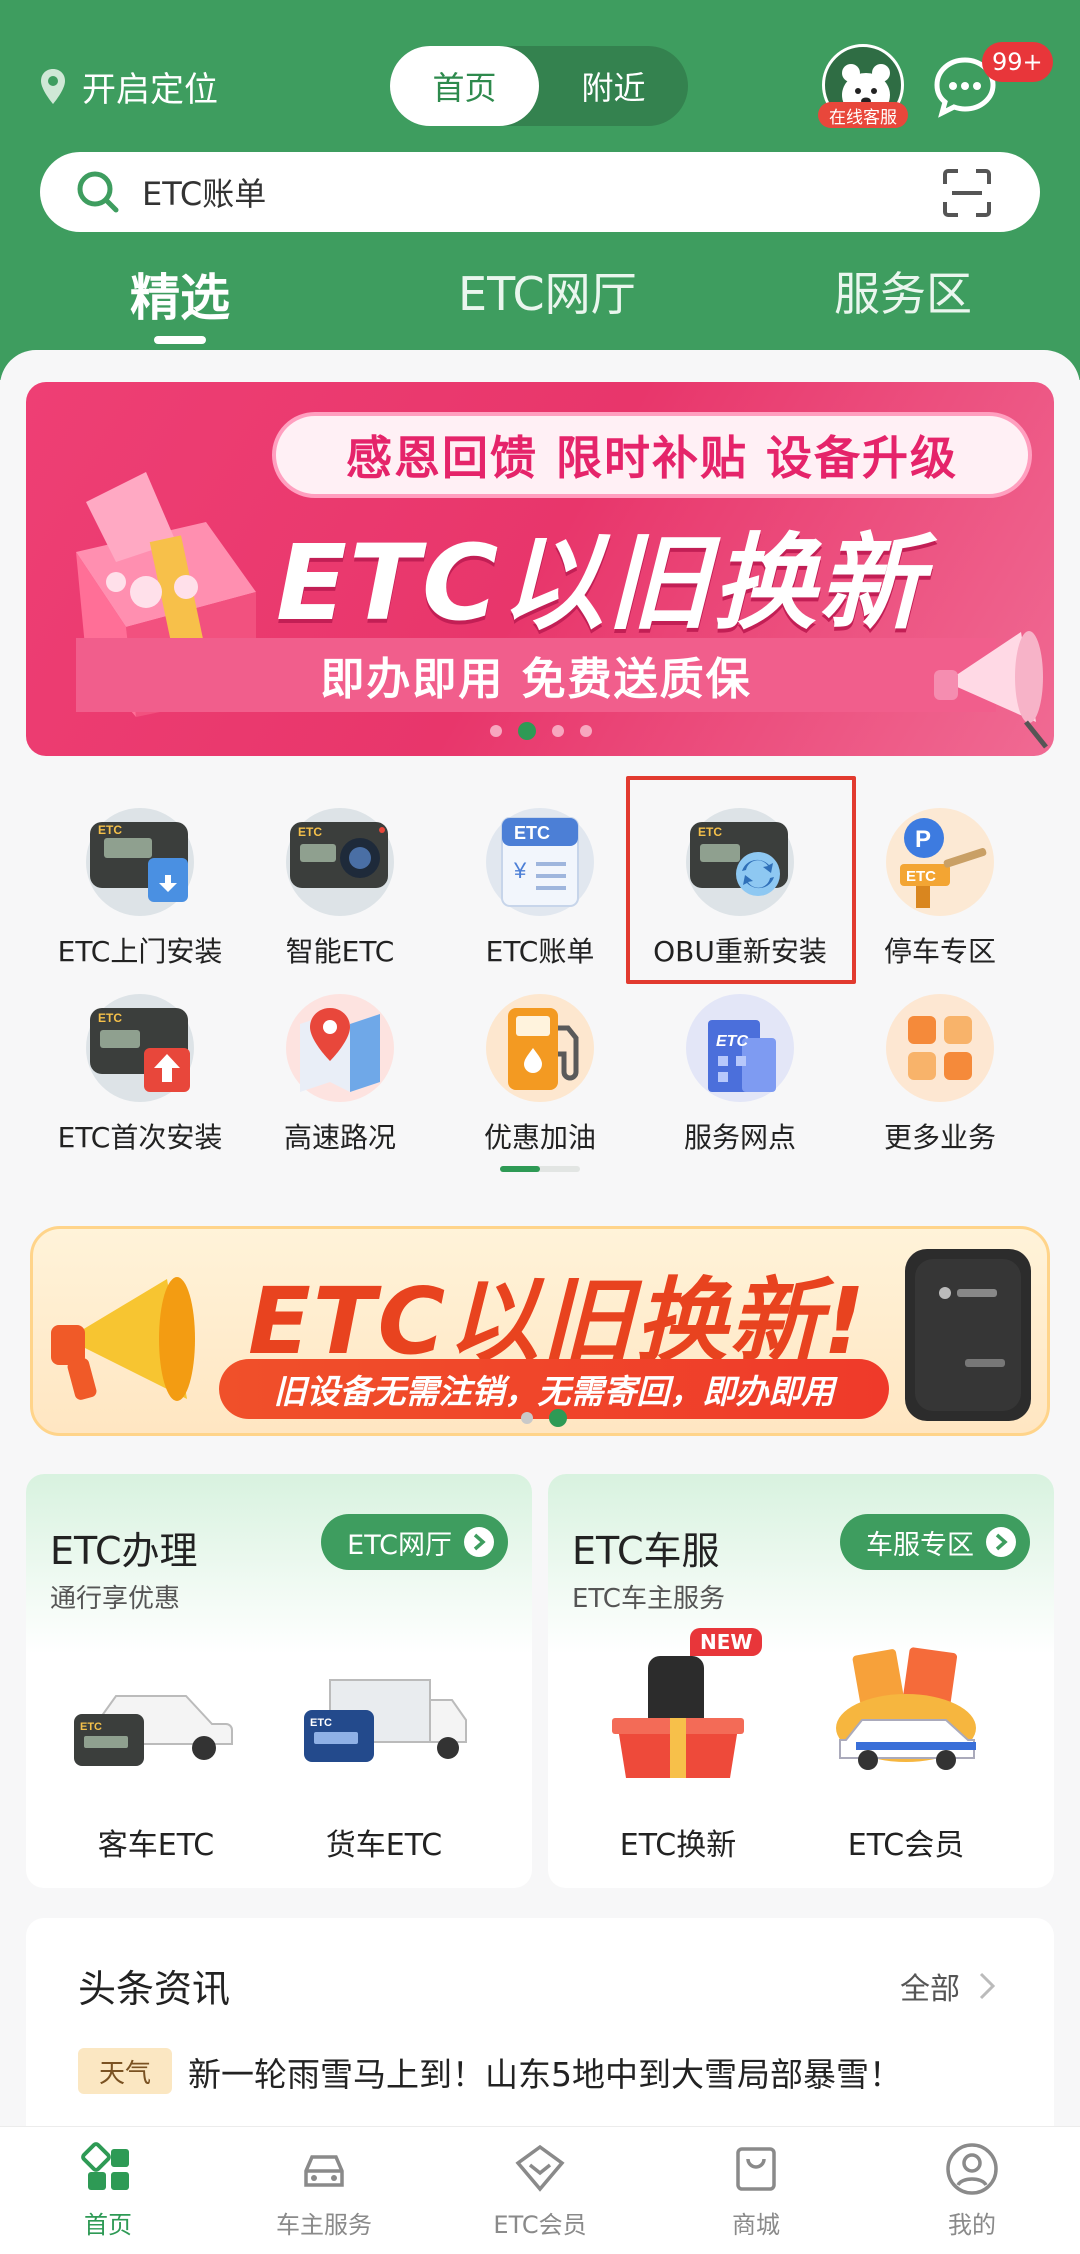 The height and width of the screenshot is (2254, 1080). What do you see at coordinates (156, 1845) in the screenshot?
I see `item-label: 客车ETC` at bounding box center [156, 1845].